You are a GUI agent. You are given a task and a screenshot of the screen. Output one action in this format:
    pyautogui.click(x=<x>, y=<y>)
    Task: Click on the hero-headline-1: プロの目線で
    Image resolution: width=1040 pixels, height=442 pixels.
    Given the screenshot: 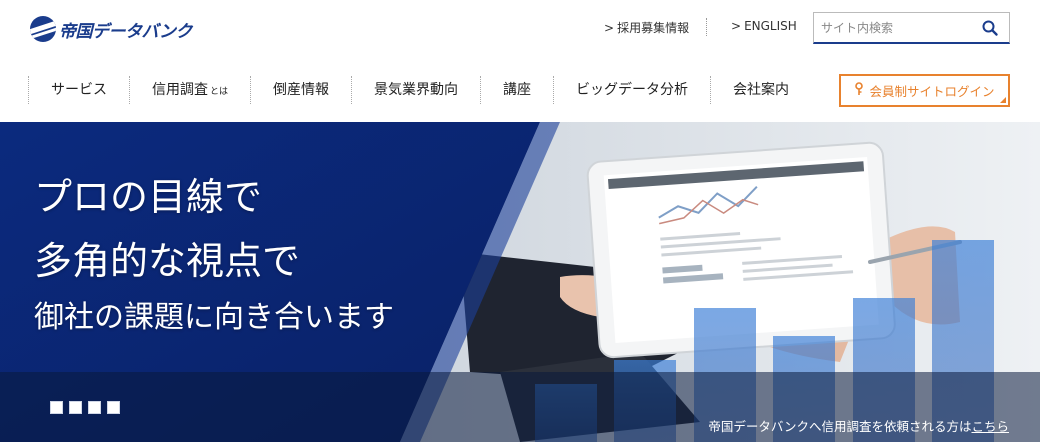 What is the action you would take?
    pyautogui.click(x=148, y=197)
    